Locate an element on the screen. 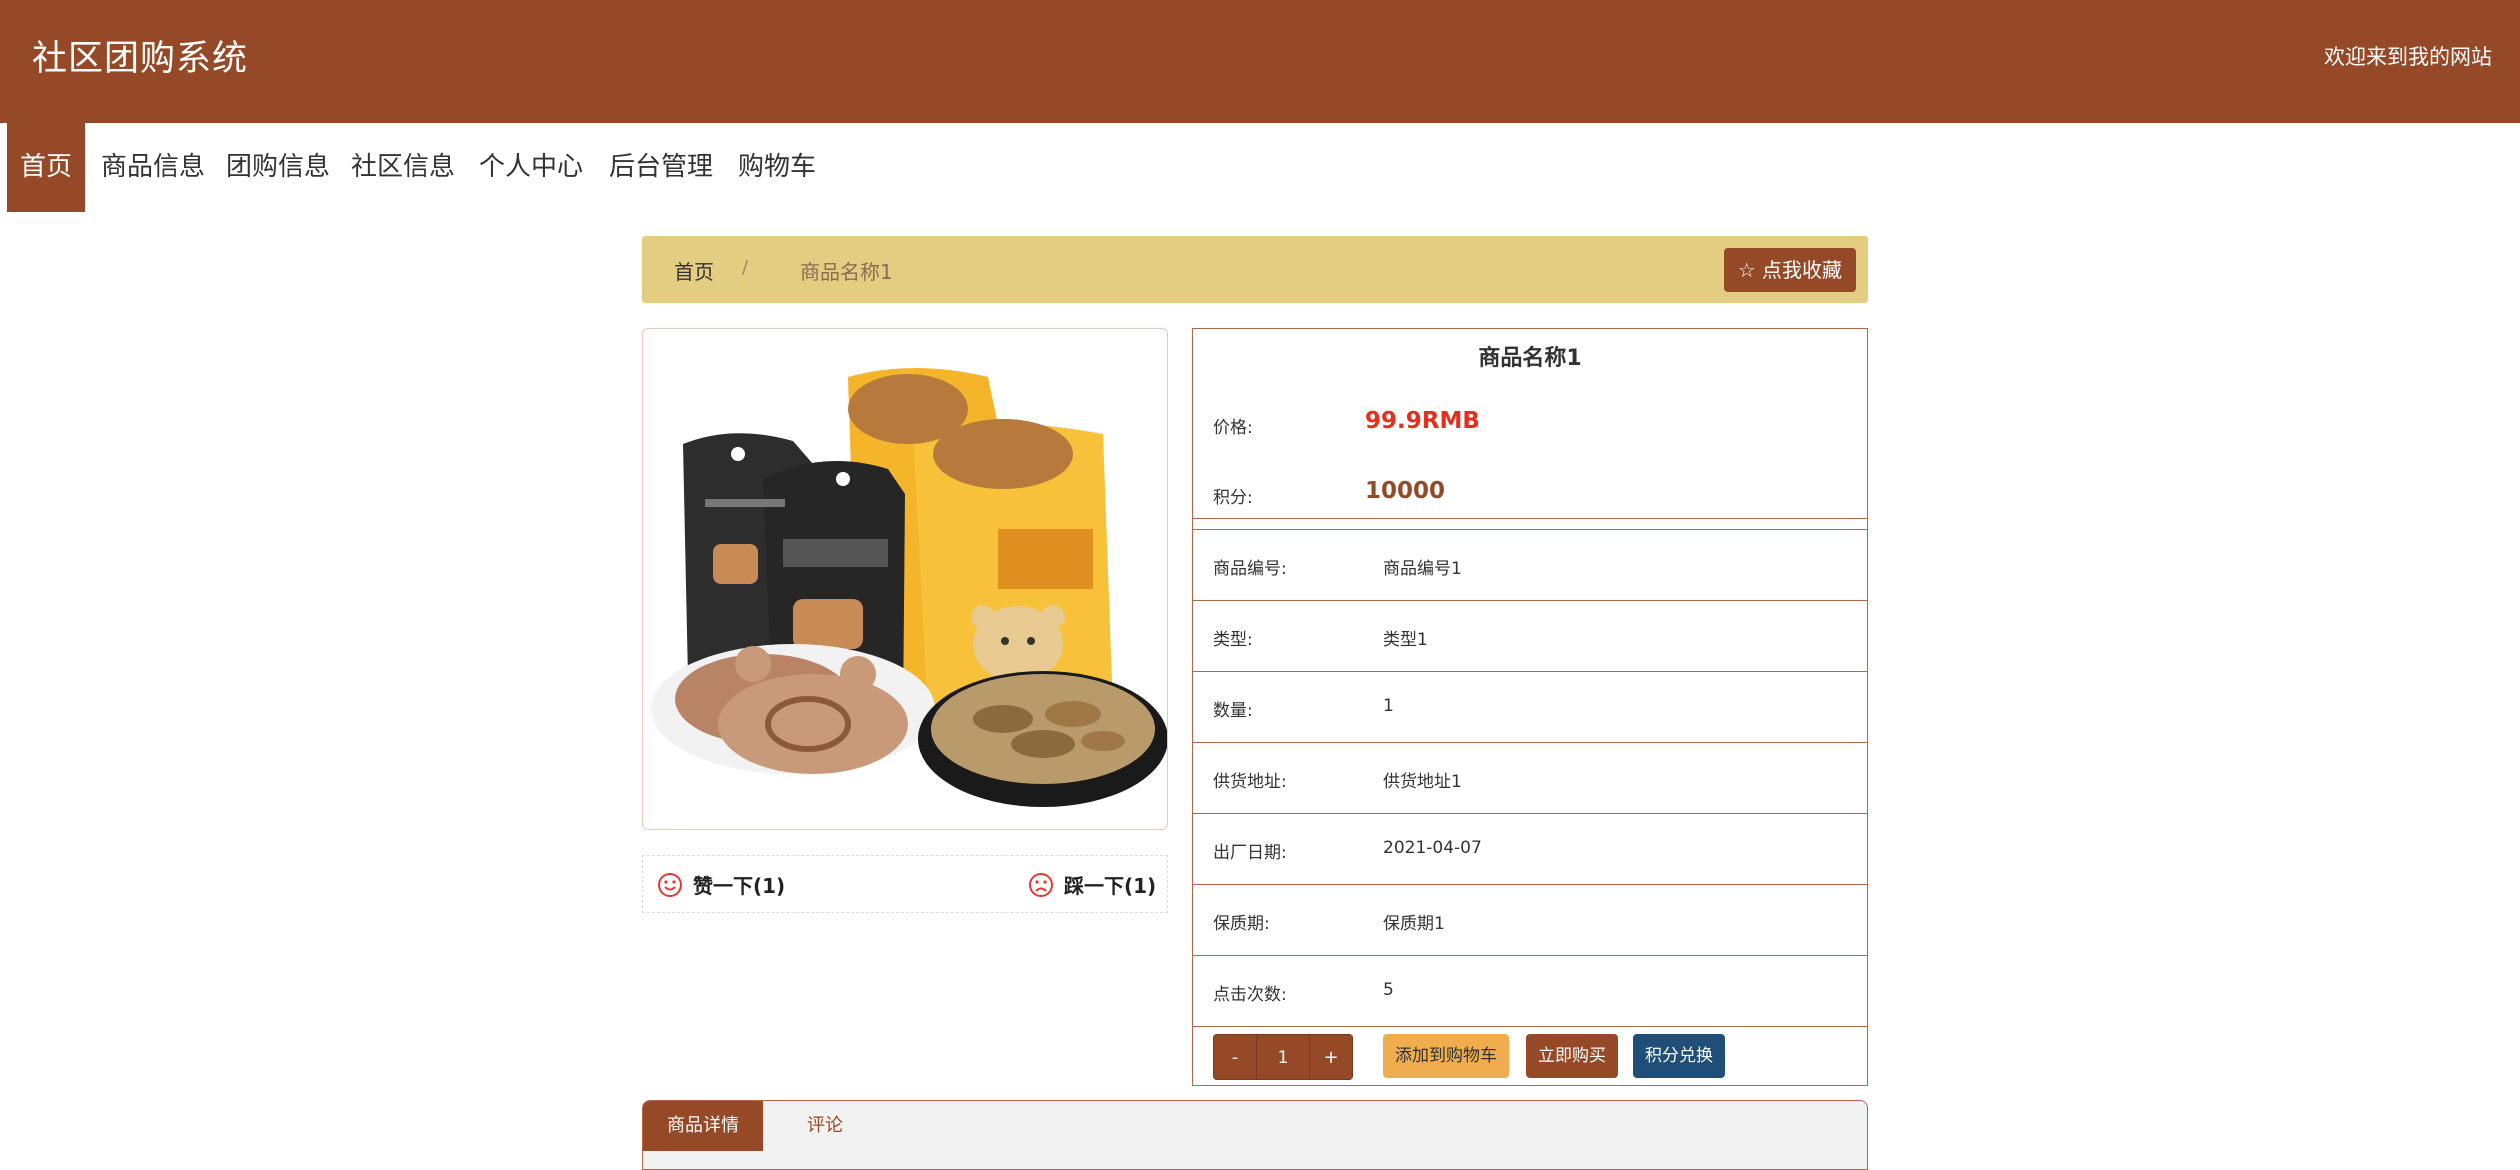 This screenshot has height=1170, width=2520. product-name: 商品名称1 is located at coordinates (1530, 358).